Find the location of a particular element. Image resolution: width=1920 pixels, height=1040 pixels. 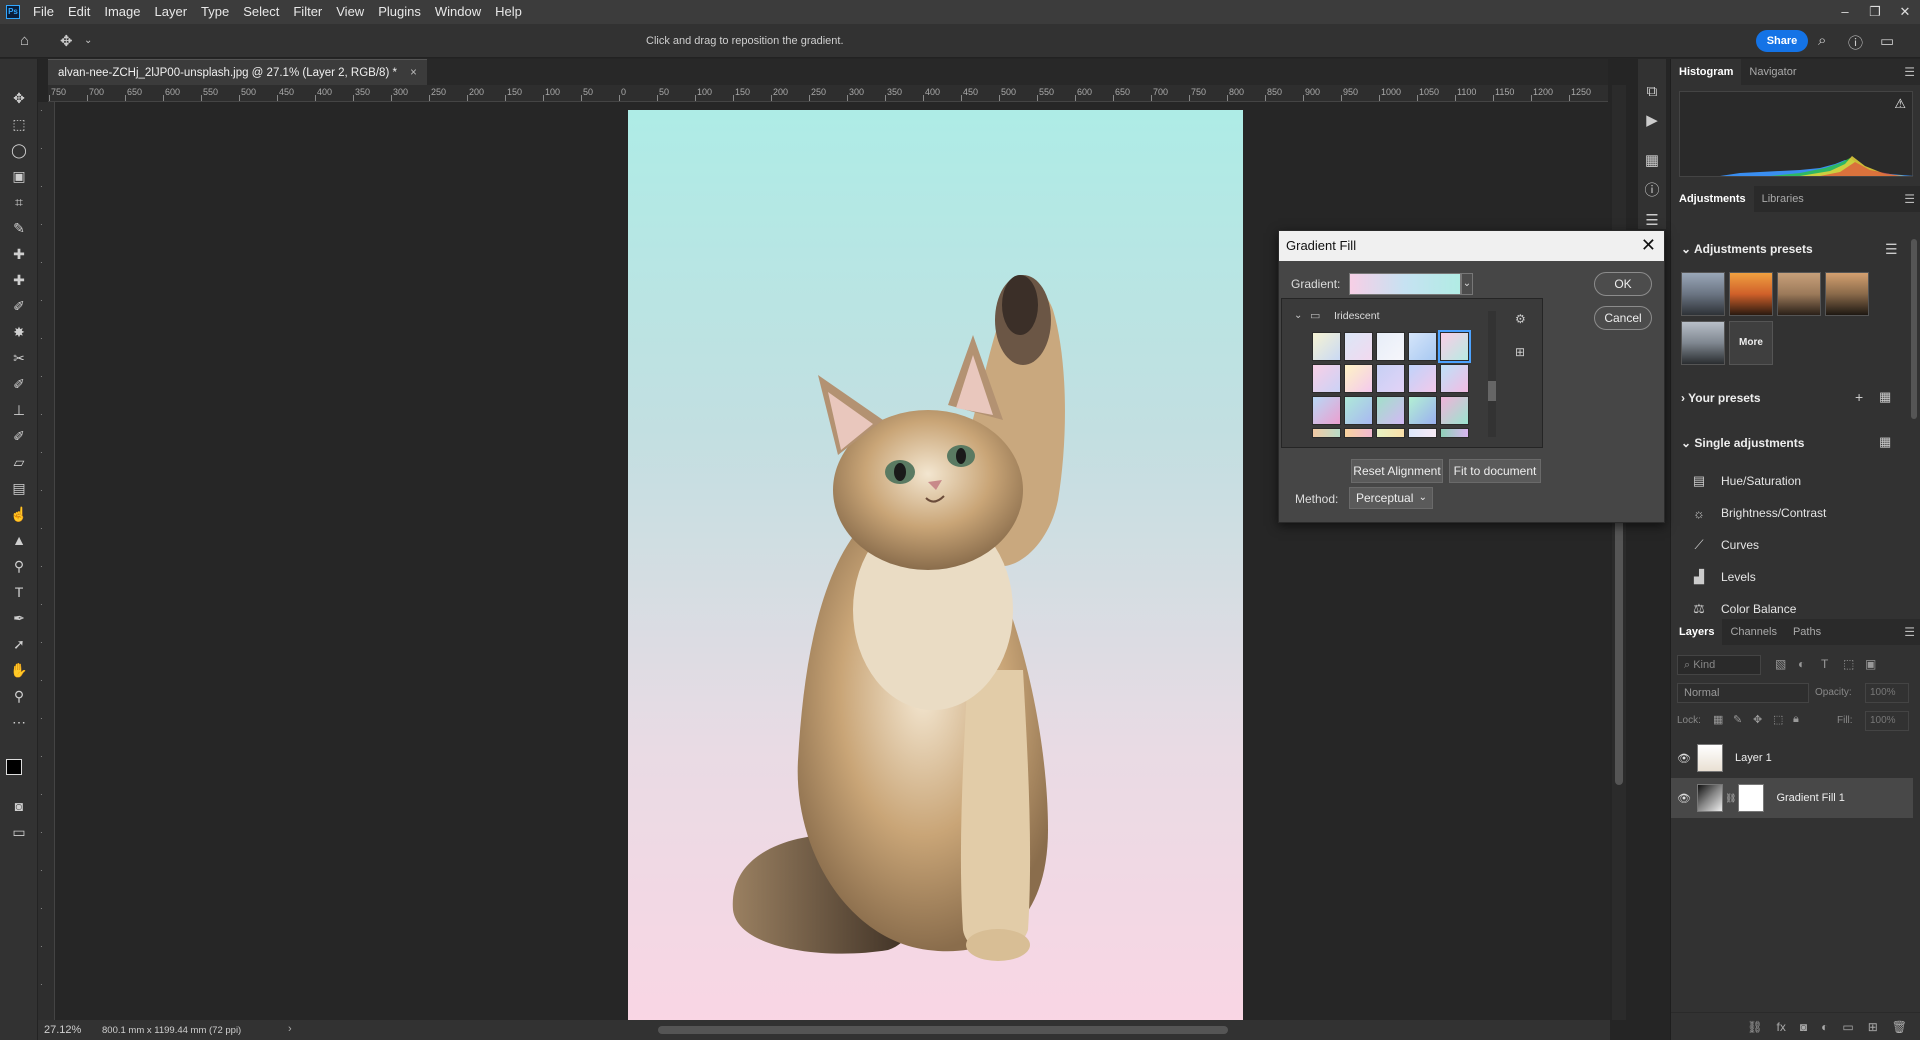

new-gradient-icon: ⊞ is located at coordinates (1520, 352).